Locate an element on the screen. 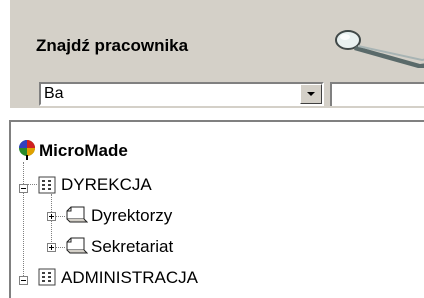  dropdown-button is located at coordinates (311, 94).